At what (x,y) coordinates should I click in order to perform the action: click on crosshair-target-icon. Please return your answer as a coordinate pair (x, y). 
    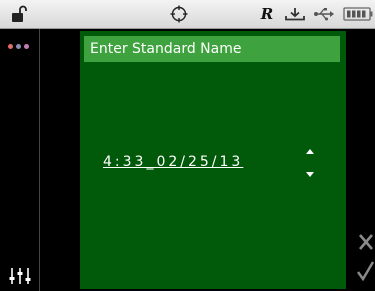
    Looking at the image, I should click on (179, 14).